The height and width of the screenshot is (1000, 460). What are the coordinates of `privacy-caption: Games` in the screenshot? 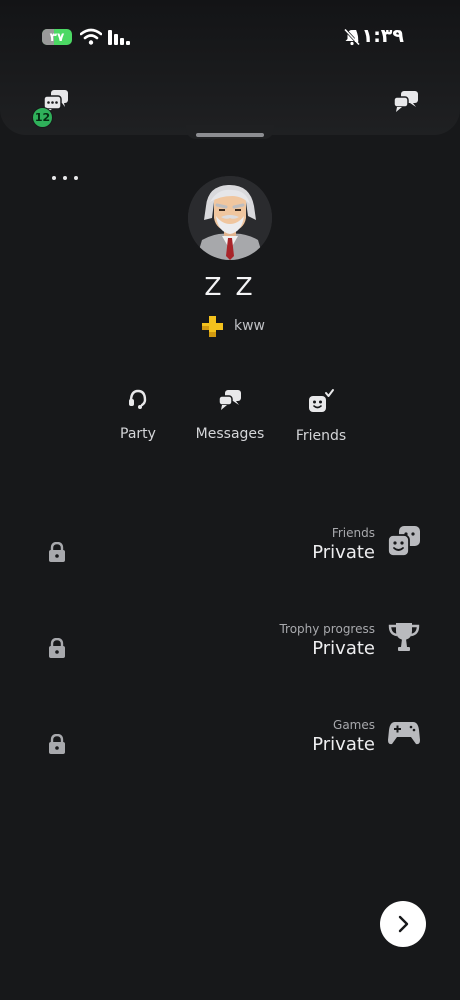 It's located at (354, 725).